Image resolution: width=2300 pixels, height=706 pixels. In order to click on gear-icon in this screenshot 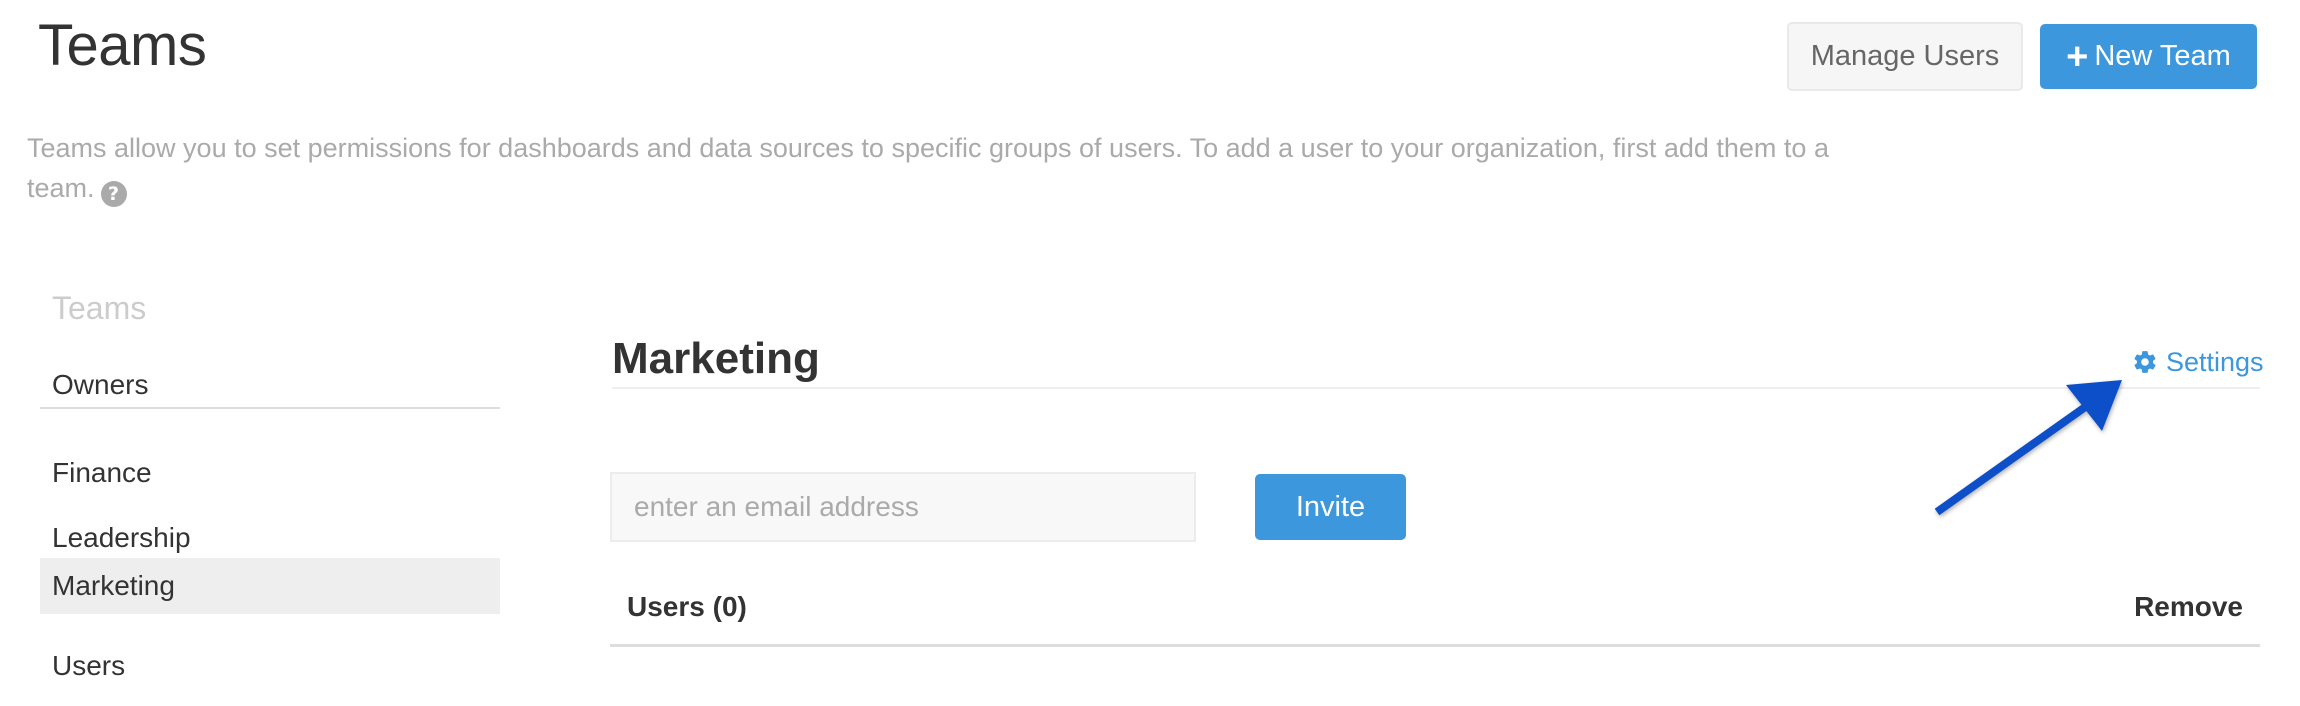, I will do `click(2145, 362)`.